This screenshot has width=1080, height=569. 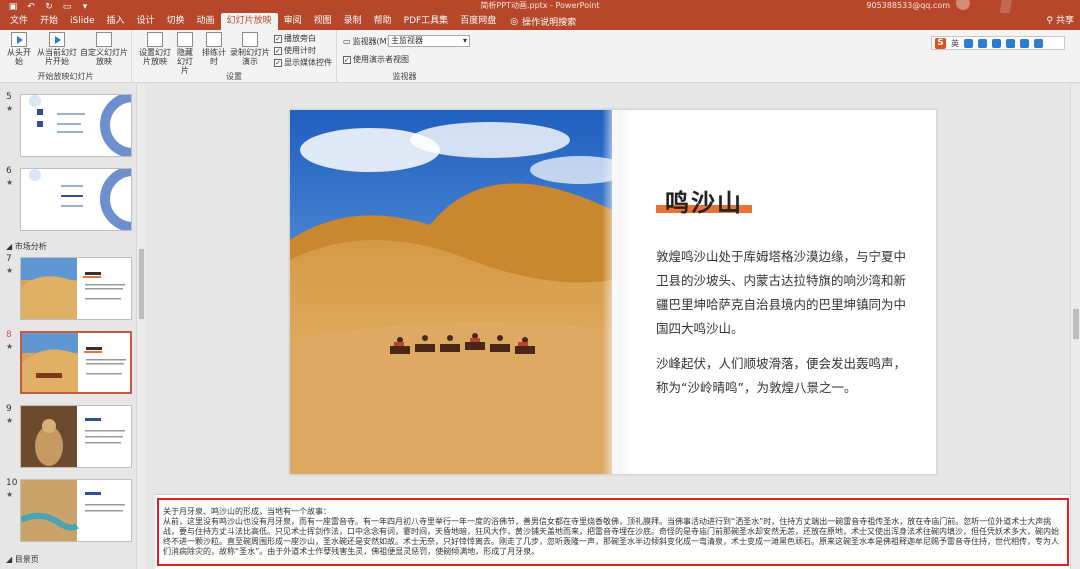 I want to click on slide-number: 7, so click(x=9, y=259).